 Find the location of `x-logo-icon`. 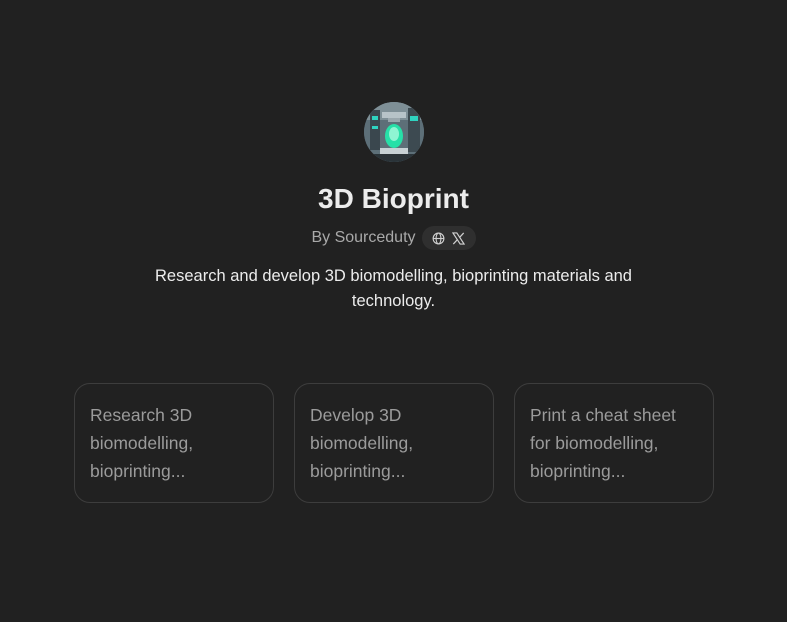

x-logo-icon is located at coordinates (459, 238).